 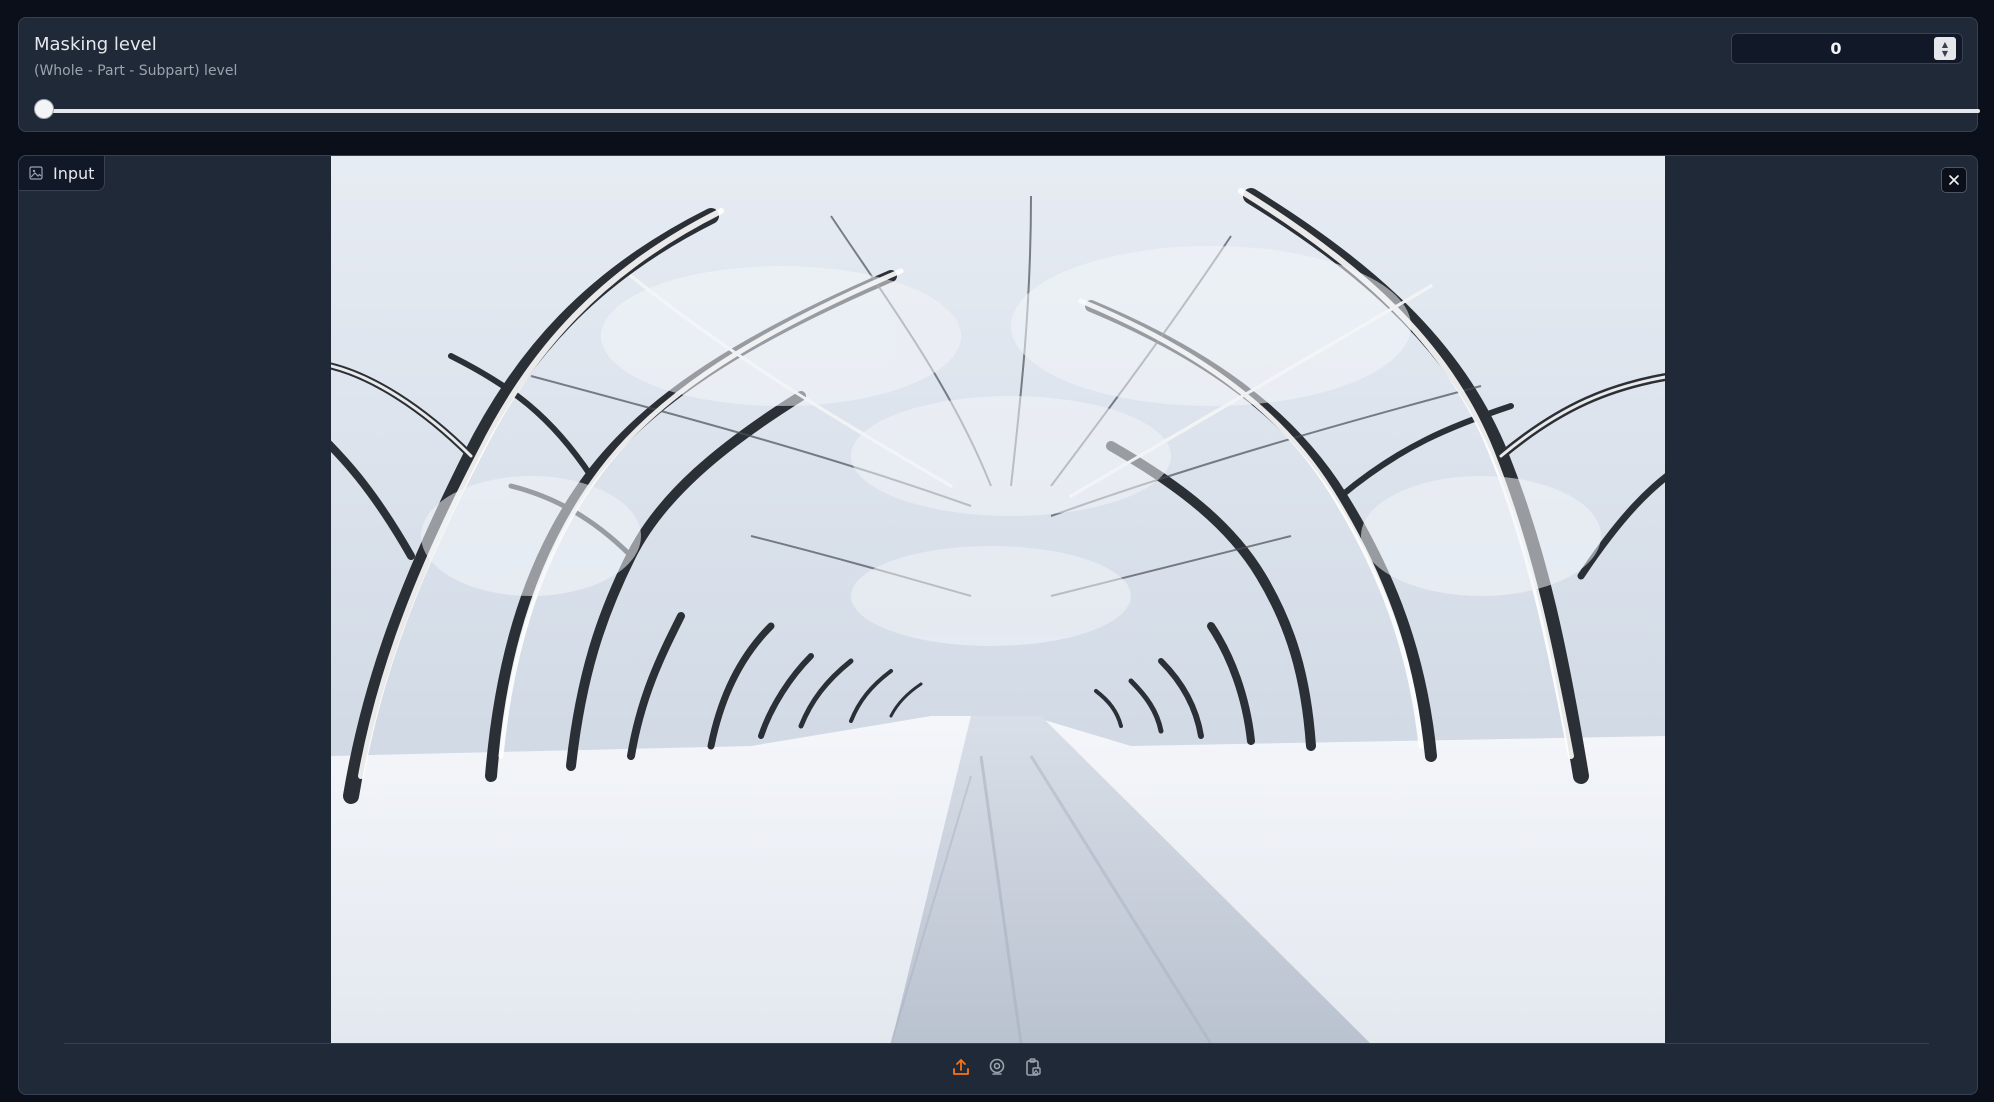 What do you see at coordinates (1945, 44) in the screenshot?
I see `stepper-up-icon: ▲` at bounding box center [1945, 44].